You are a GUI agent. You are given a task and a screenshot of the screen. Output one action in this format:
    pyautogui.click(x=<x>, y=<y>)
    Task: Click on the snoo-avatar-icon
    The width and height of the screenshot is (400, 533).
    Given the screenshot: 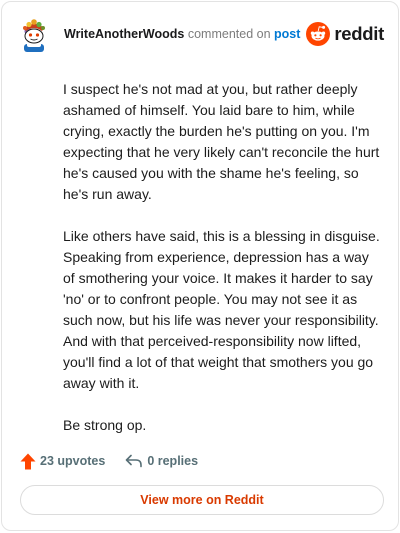 What is the action you would take?
    pyautogui.click(x=34, y=34)
    